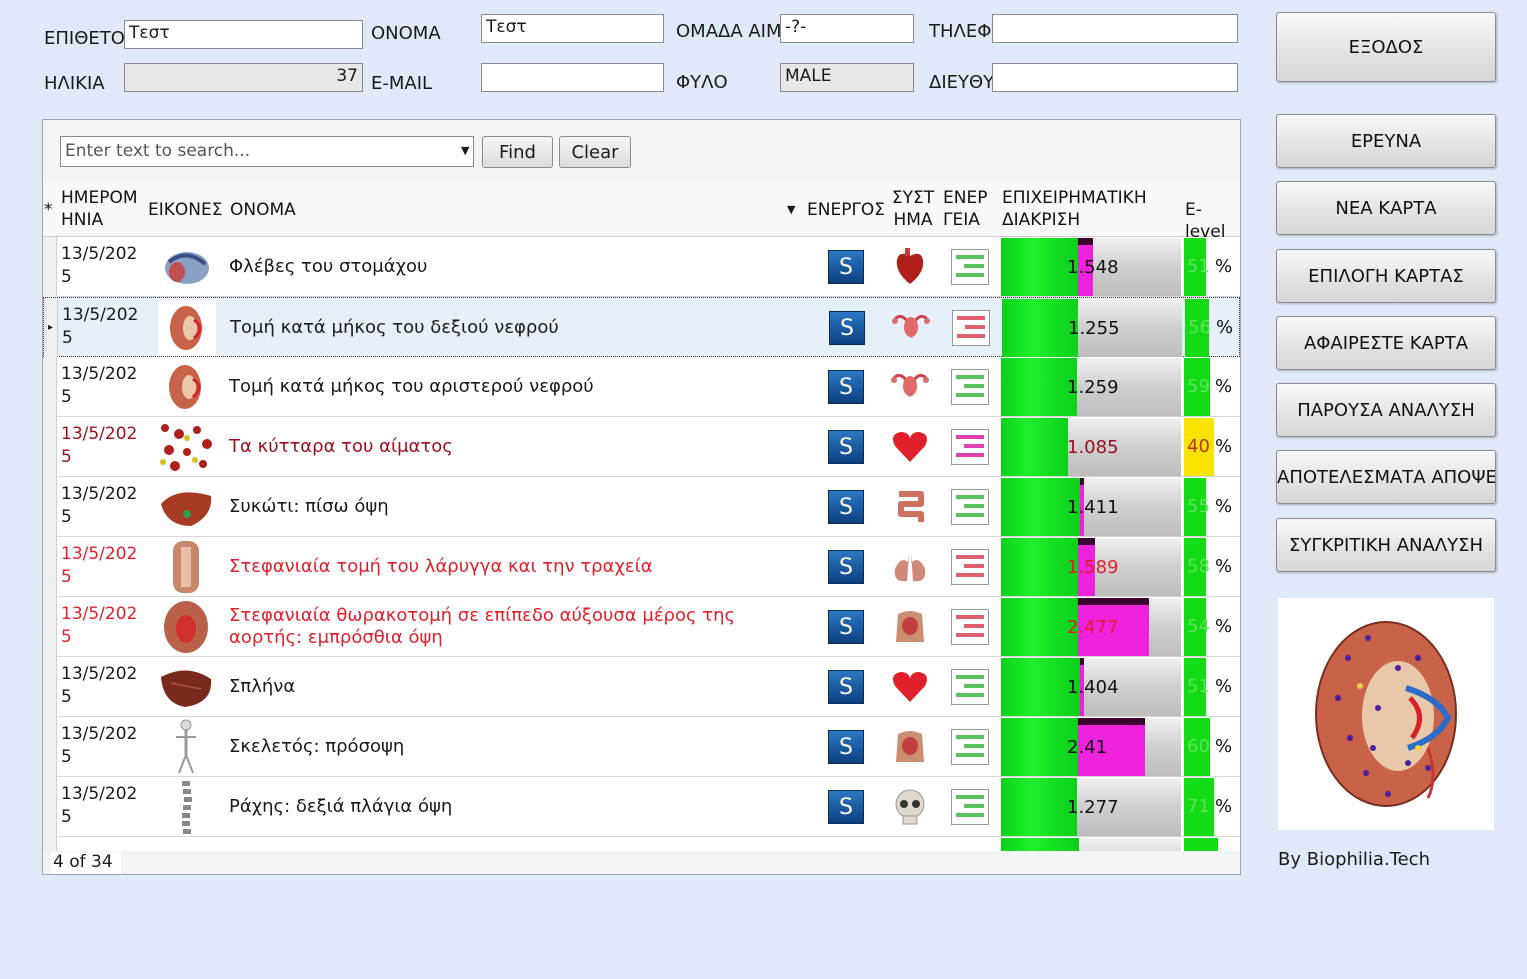 This screenshot has height=979, width=1527. What do you see at coordinates (1091, 211) in the screenshot?
I see `column-header-business: ΕΠΙΧΕΙΡΗΜΑΤΙΚΗ ΔΙΑΚΡΙΣΗ` at bounding box center [1091, 211].